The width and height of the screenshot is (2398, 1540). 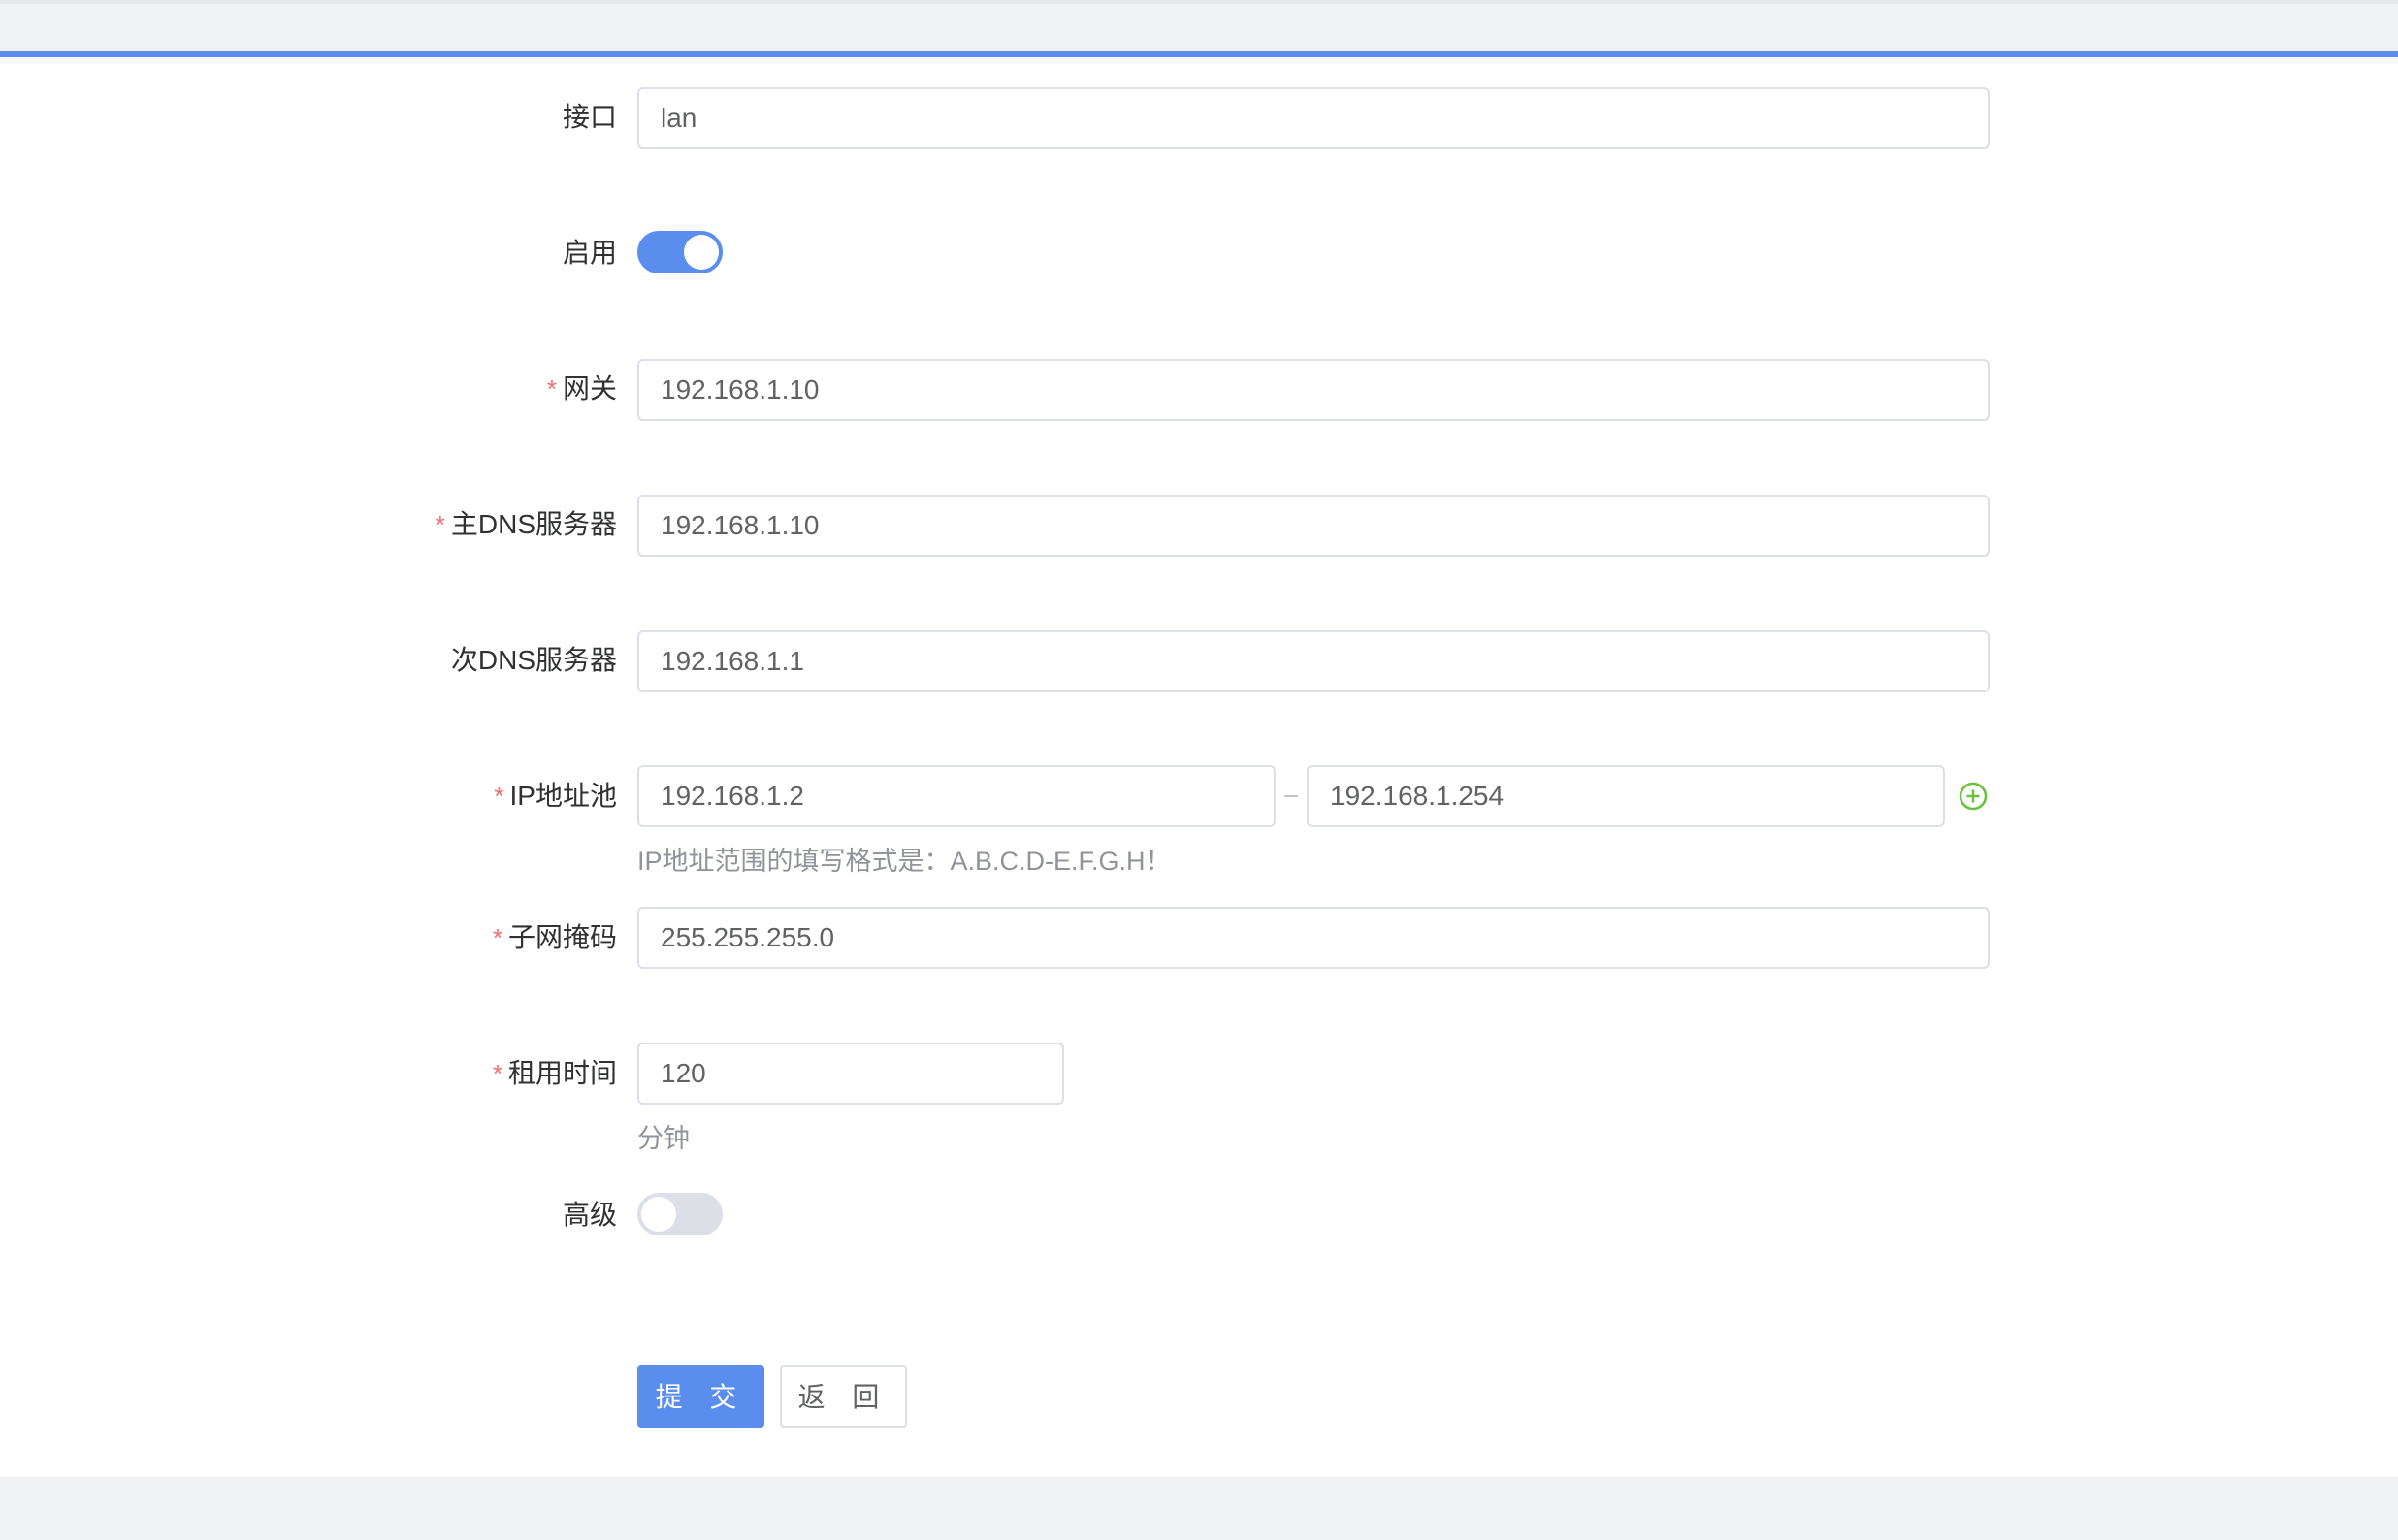 What do you see at coordinates (850, 1074) in the screenshot?
I see `lease-time-input` at bounding box center [850, 1074].